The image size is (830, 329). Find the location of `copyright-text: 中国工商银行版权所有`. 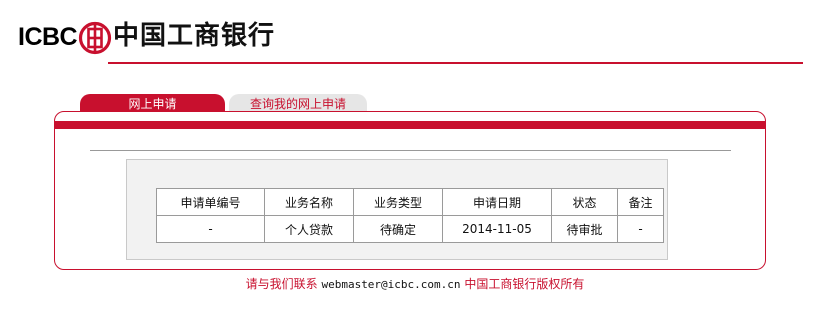

copyright-text: 中国工商银行版权所有 is located at coordinates (524, 284).